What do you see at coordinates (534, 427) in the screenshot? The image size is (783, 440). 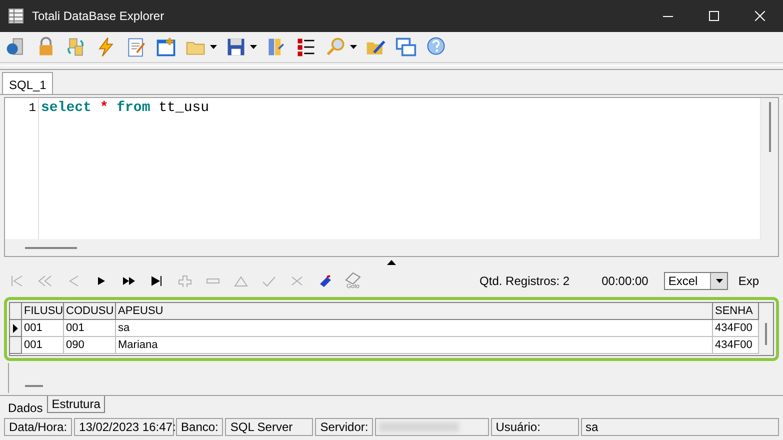 I see `status-label: Usuário:` at bounding box center [534, 427].